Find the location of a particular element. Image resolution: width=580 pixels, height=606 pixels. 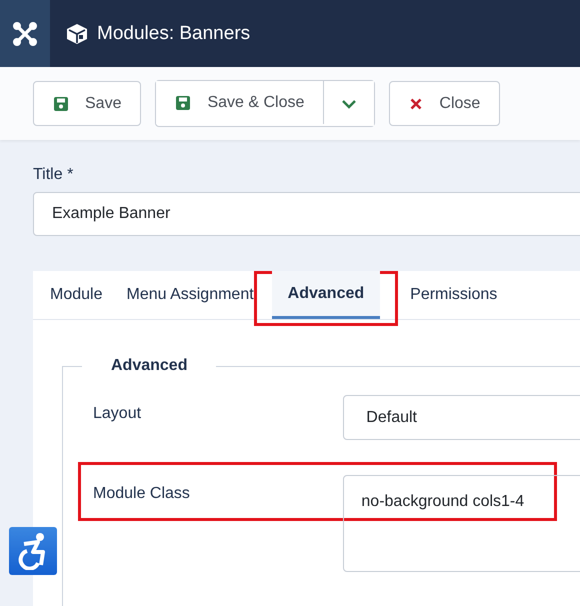

logo-tile is located at coordinates (25, 33).